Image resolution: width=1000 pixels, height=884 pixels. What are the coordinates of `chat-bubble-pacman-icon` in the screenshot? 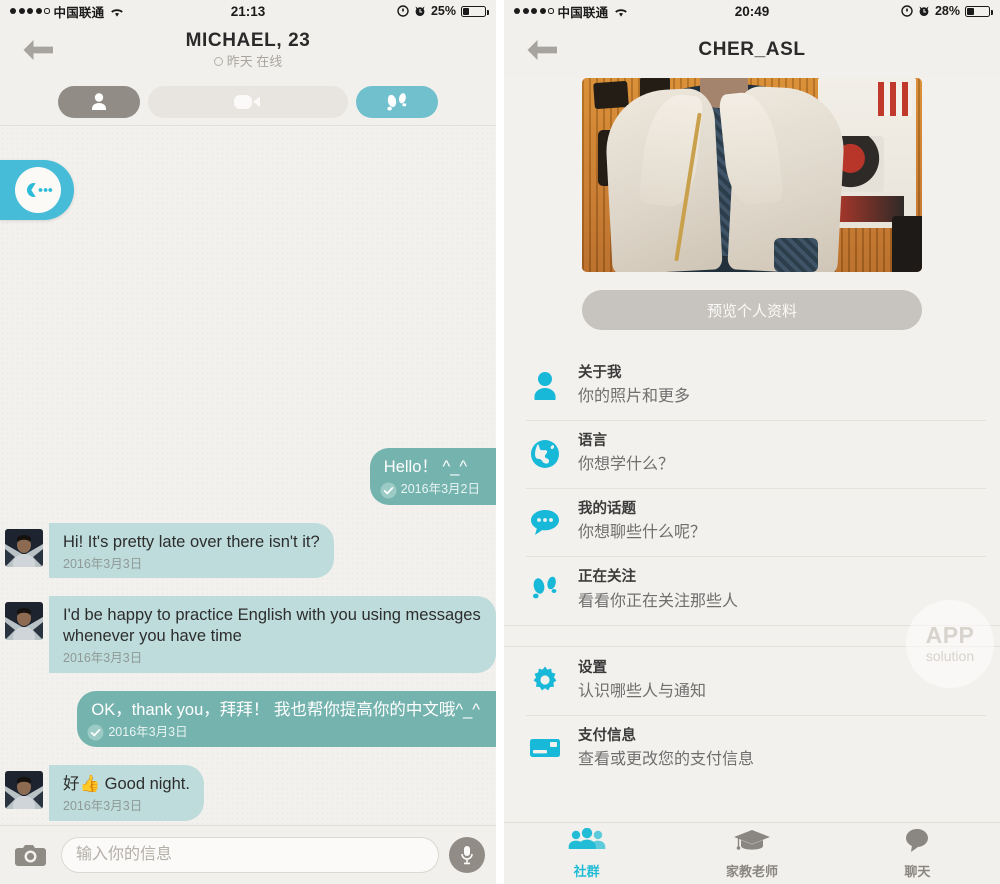 It's located at (38, 190).